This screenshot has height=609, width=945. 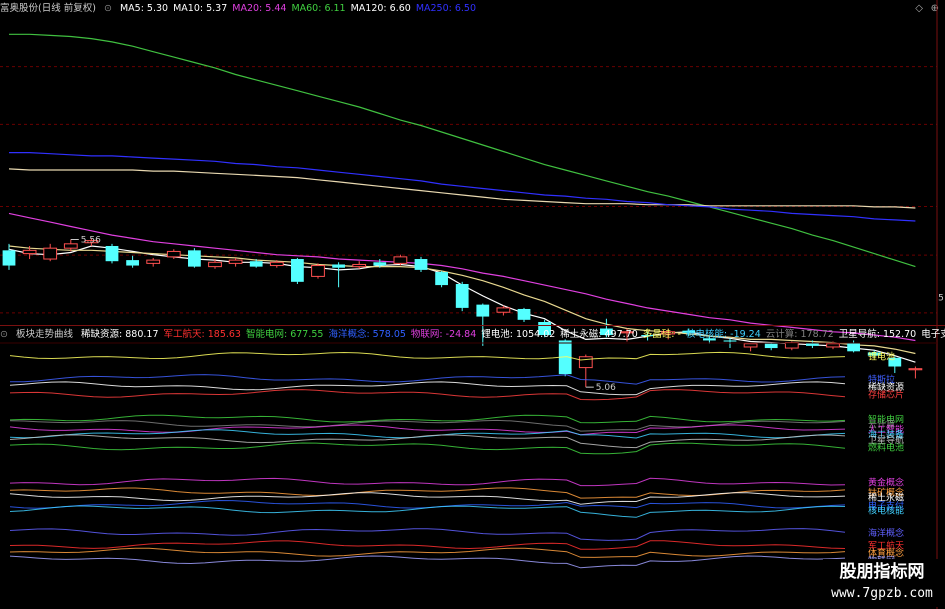 I want to click on sector-legend-label: 军工航天: 185.63, so click(x=202, y=334).